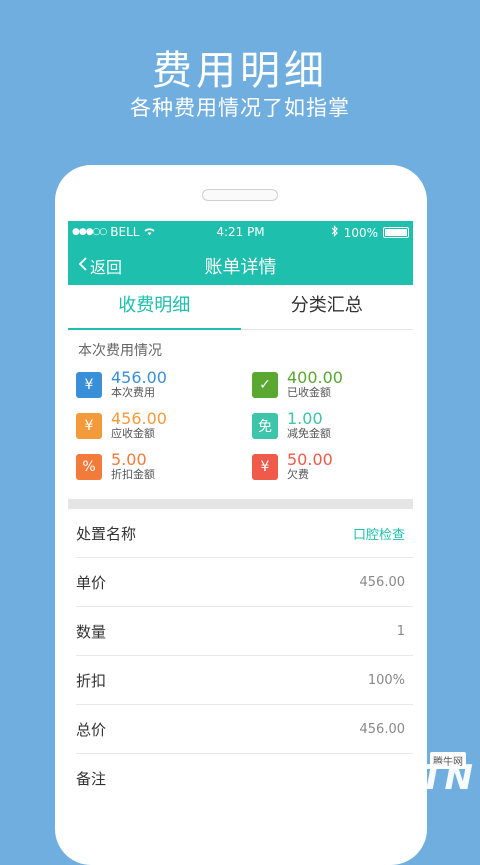 This screenshot has width=480, height=865. I want to click on detail-key: 数量, so click(91, 631).